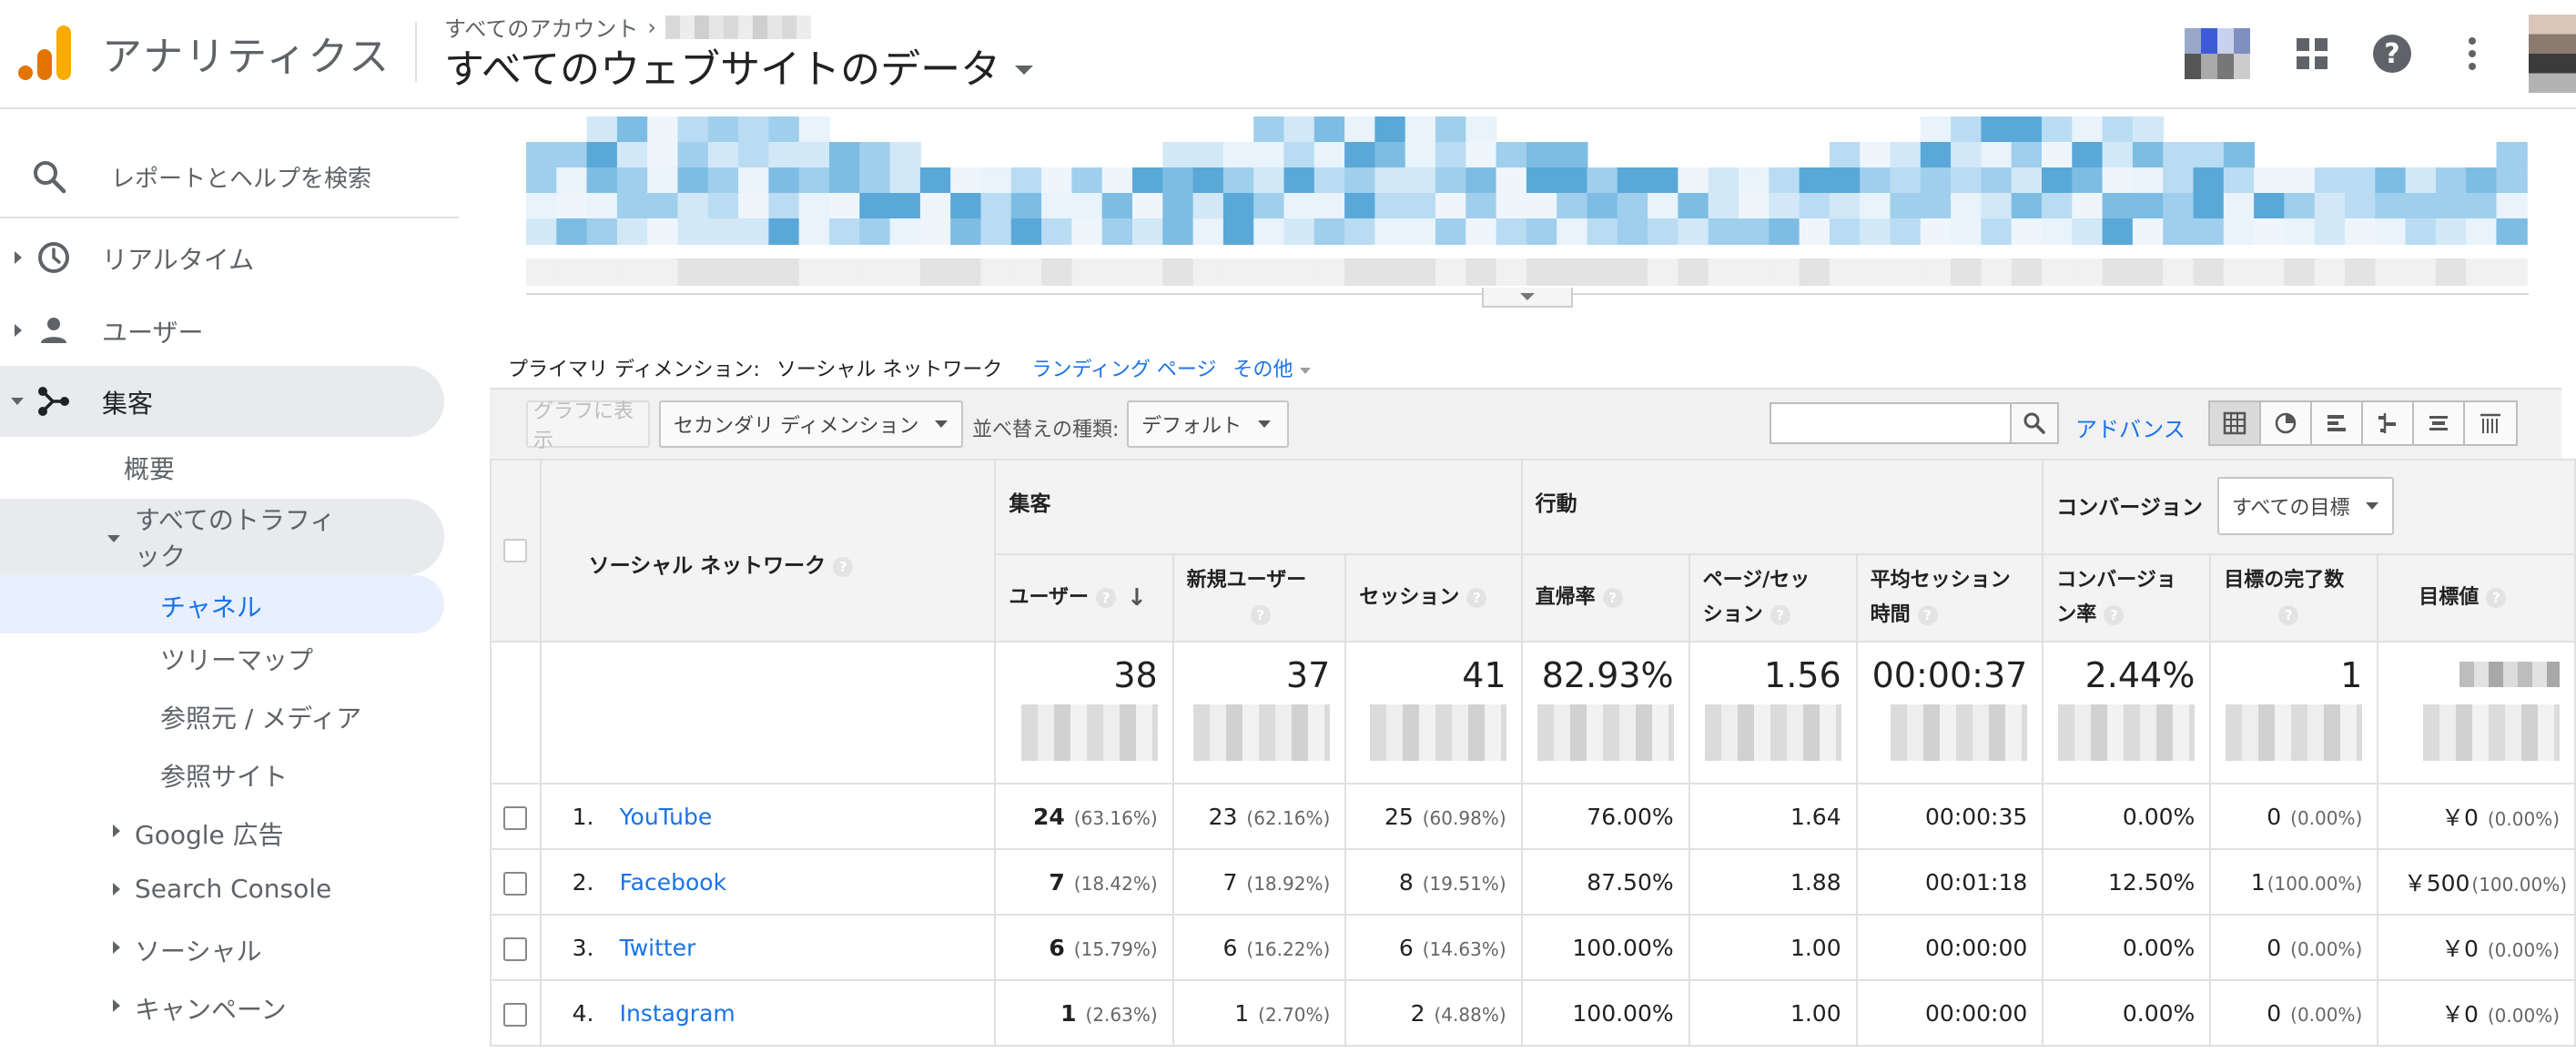 This screenshot has height=1063, width=2576. What do you see at coordinates (224, 776) in the screenshot?
I see `sidebar-item-referrals: 参照サイト` at bounding box center [224, 776].